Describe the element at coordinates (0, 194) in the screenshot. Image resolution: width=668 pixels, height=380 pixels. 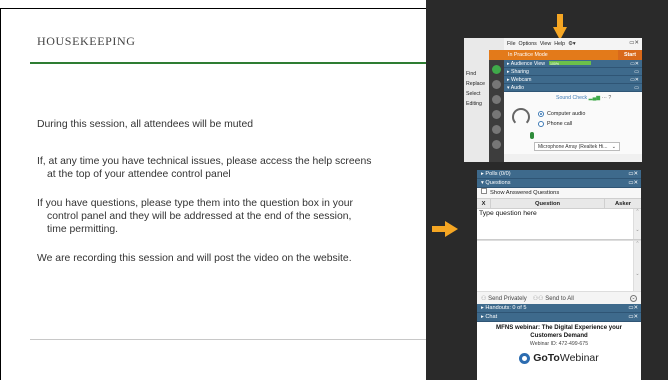
I see `left-border` at that location.